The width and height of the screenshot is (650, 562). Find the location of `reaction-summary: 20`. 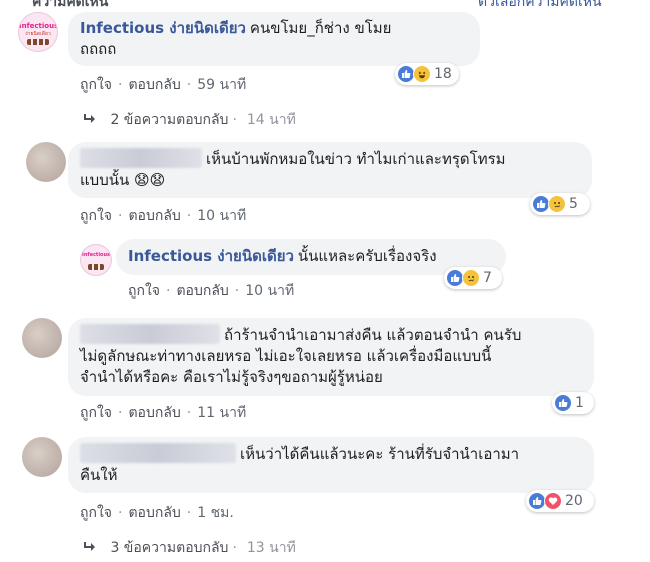

reaction-summary: 20 is located at coordinates (560, 501).